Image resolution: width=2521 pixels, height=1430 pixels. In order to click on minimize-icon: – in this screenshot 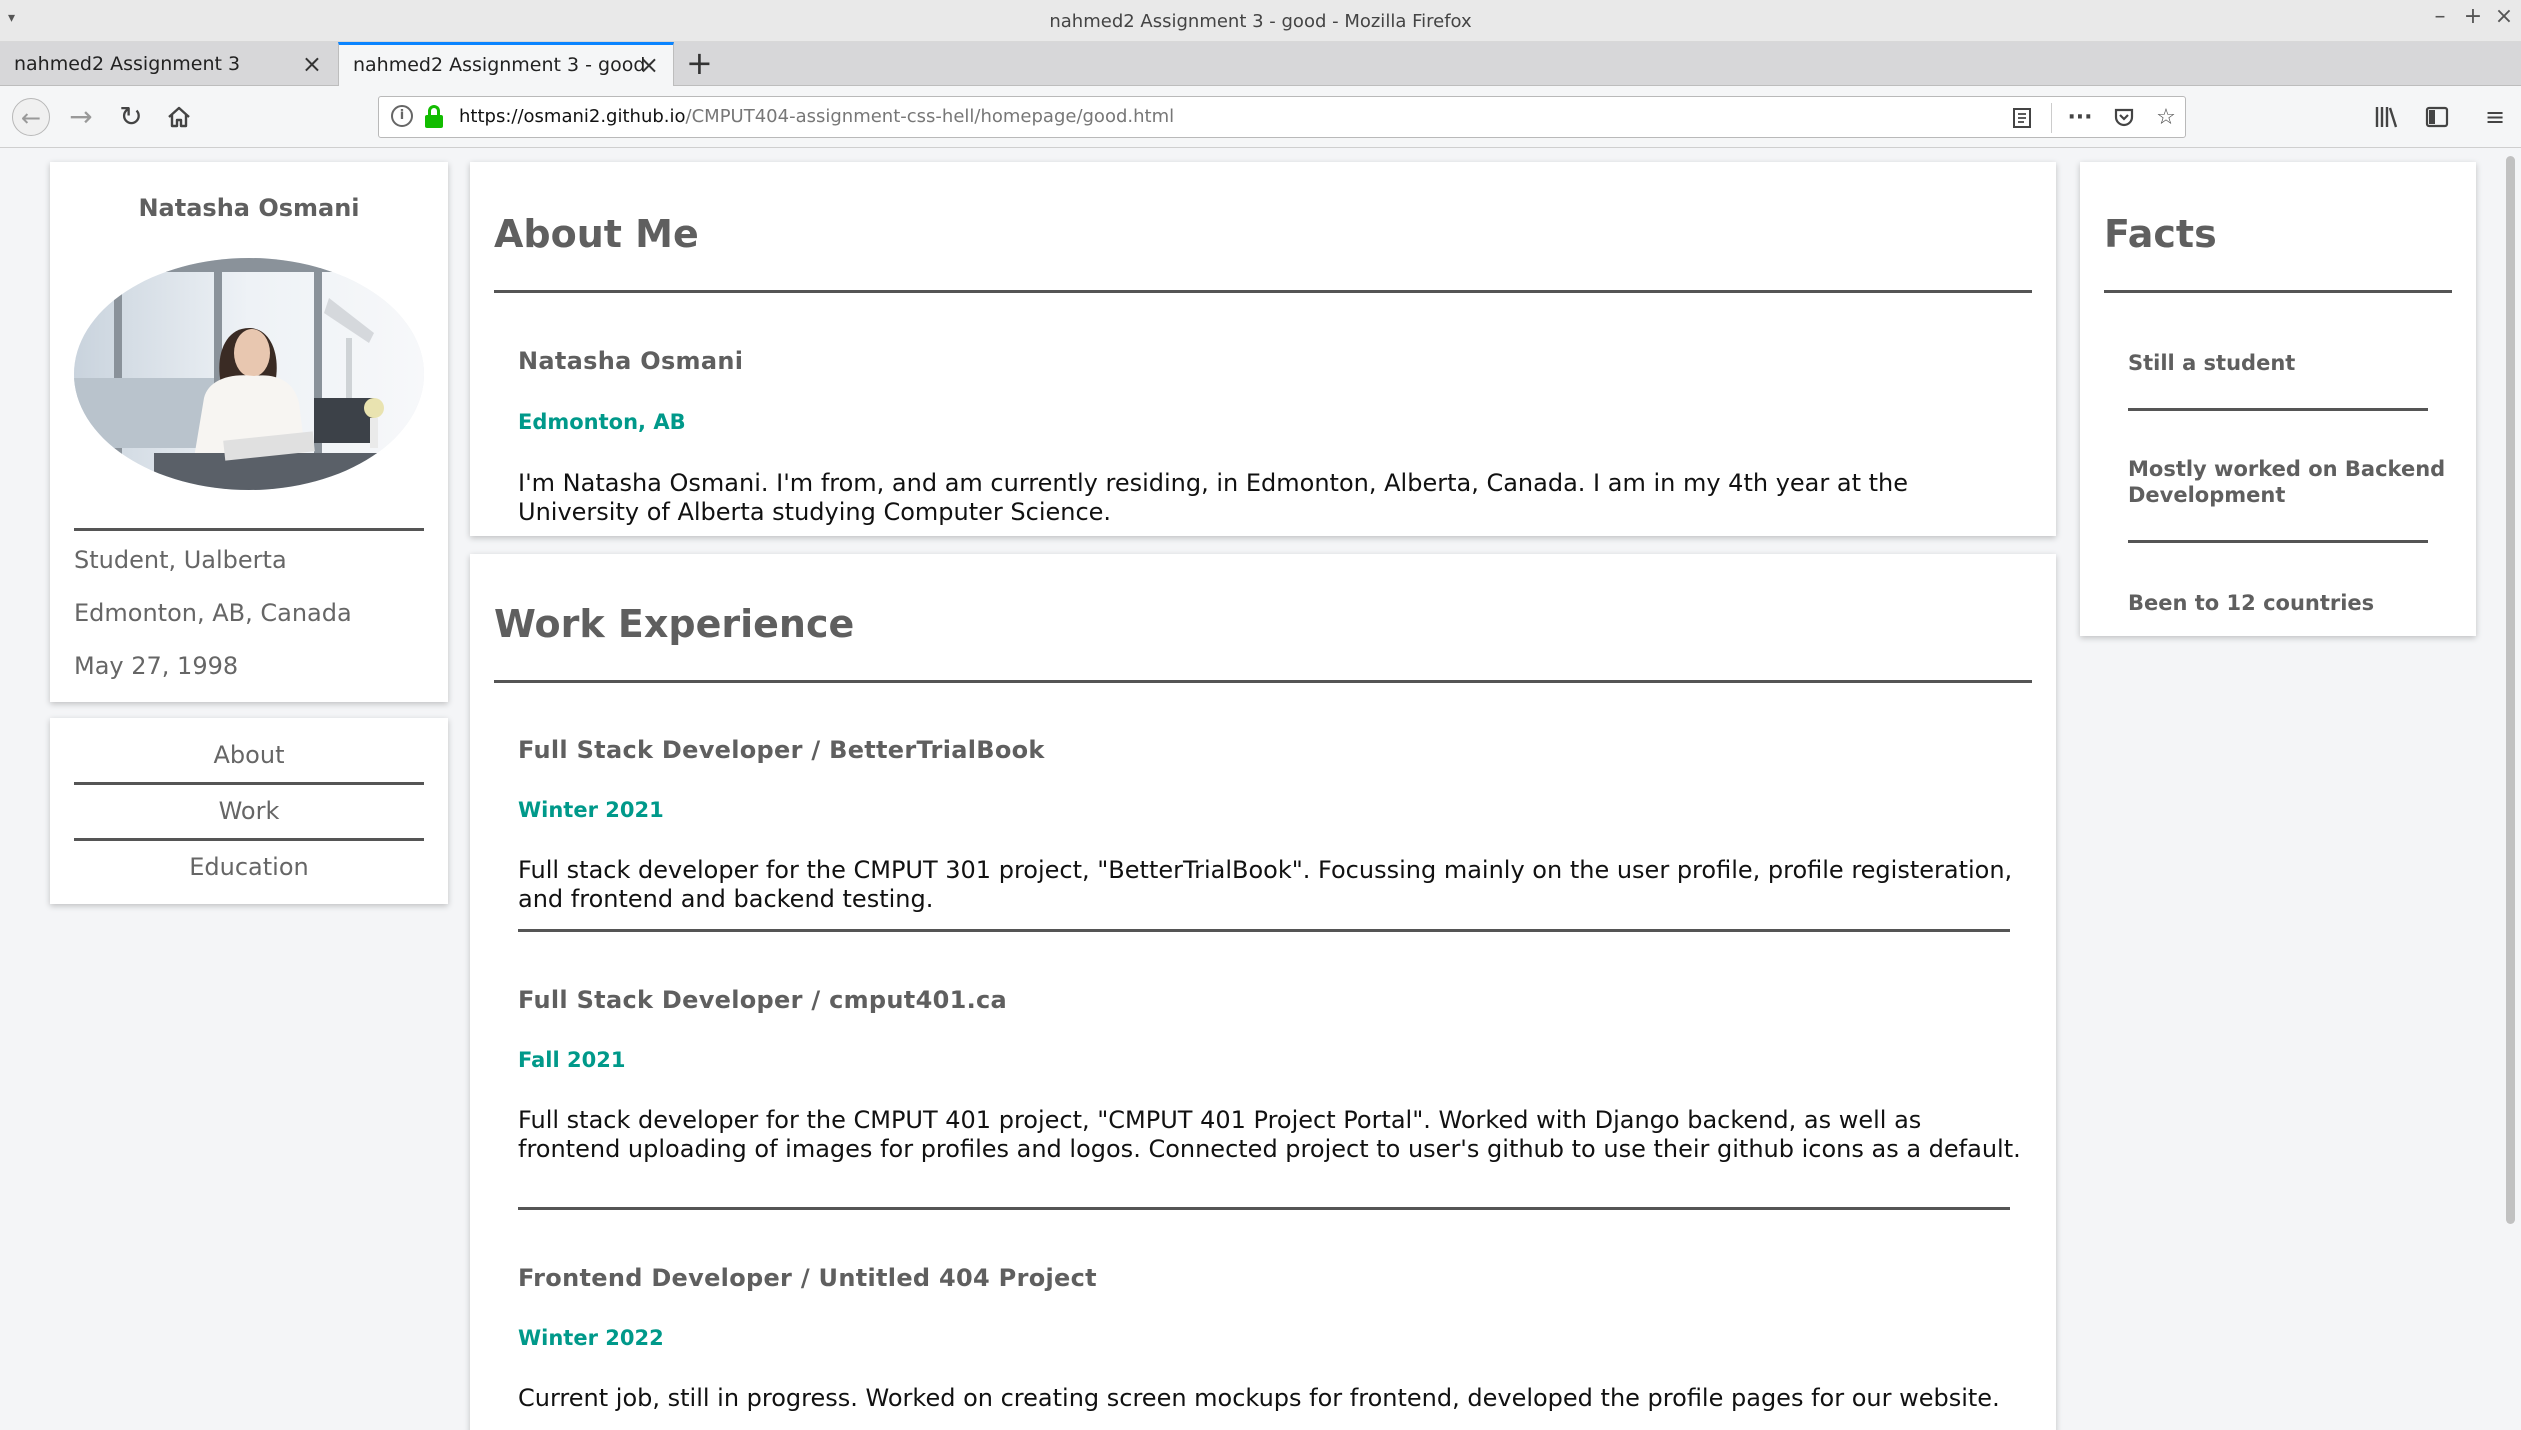, I will do `click(2440, 16)`.